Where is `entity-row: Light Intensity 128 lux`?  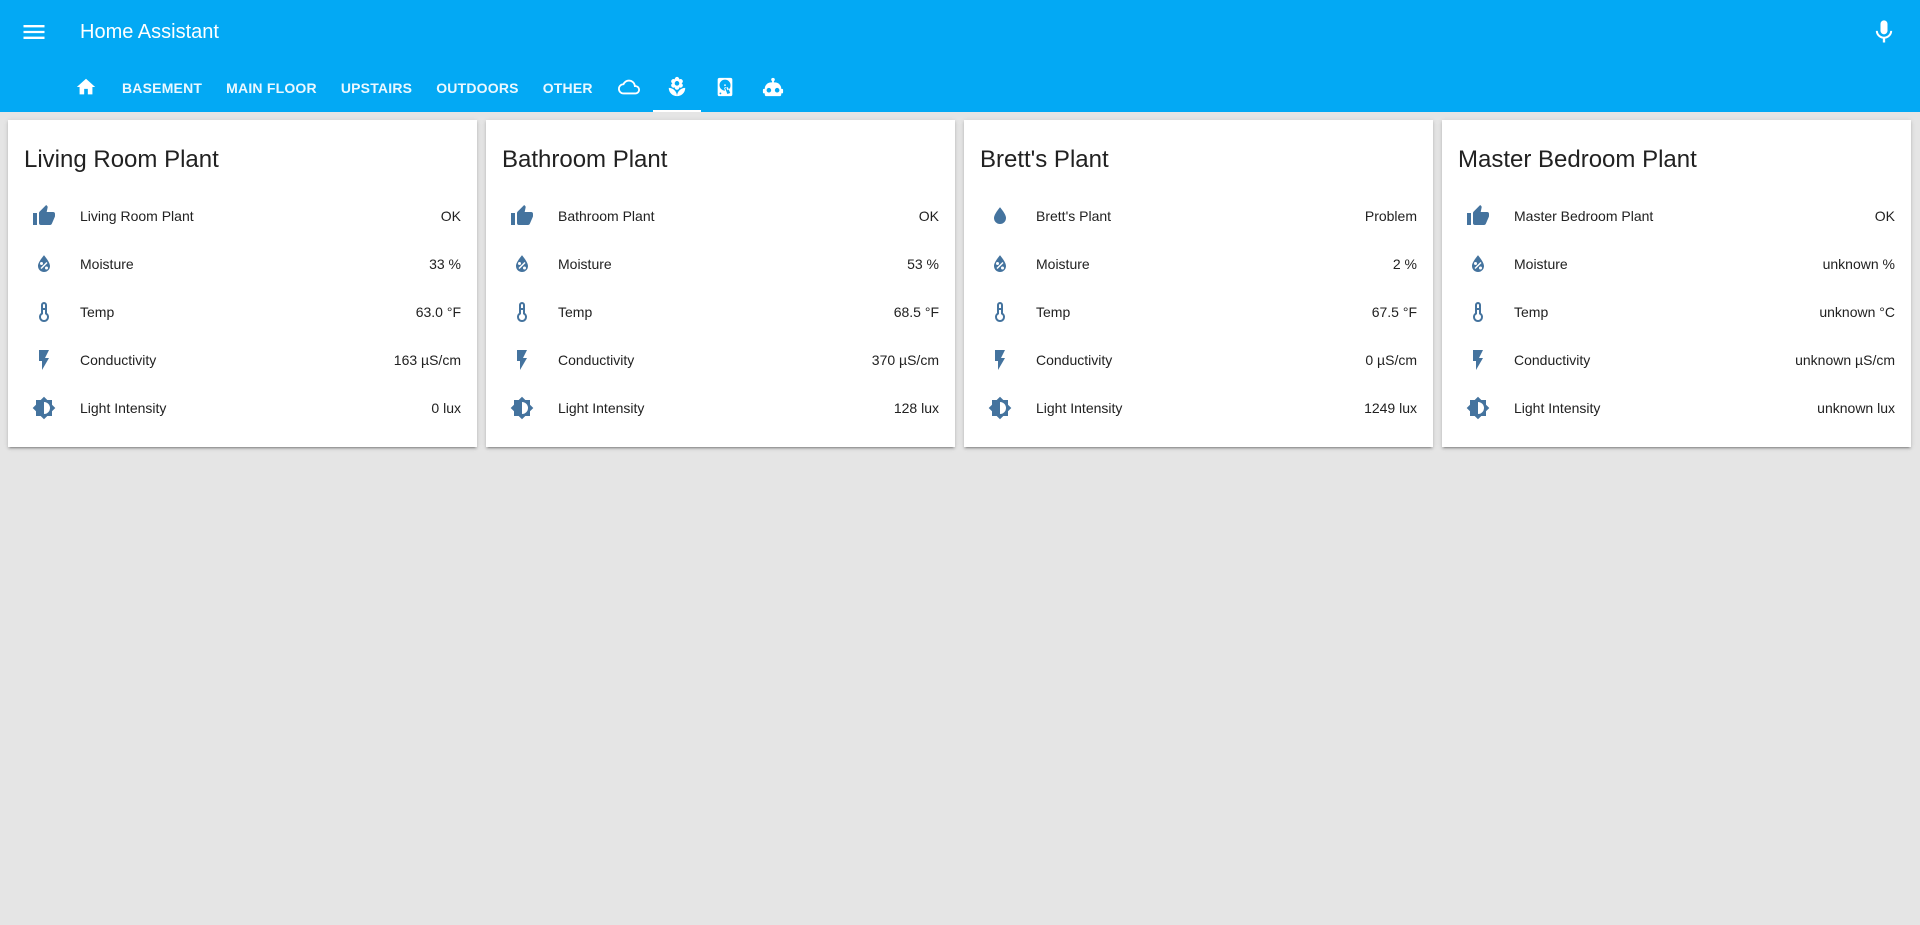
entity-row: Light Intensity 128 lux is located at coordinates (720, 408).